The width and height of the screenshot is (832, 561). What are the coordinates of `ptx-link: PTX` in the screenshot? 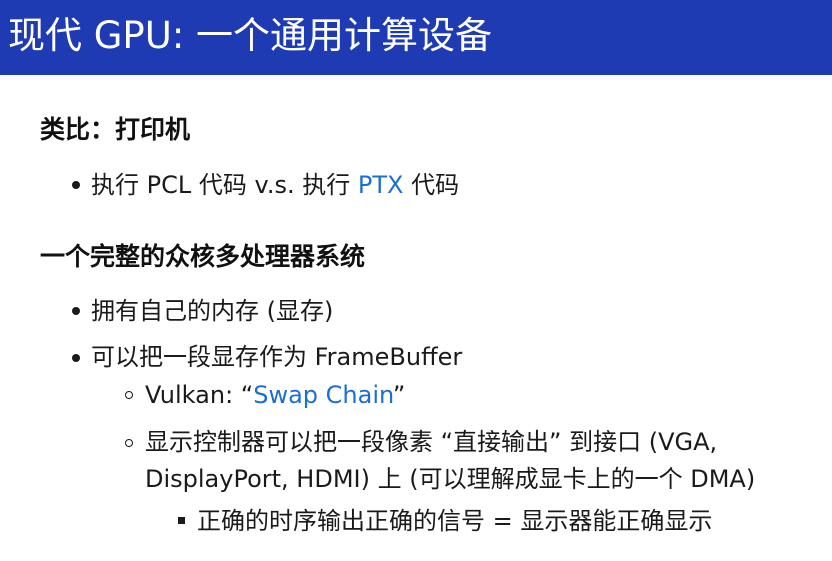 It's located at (381, 185).